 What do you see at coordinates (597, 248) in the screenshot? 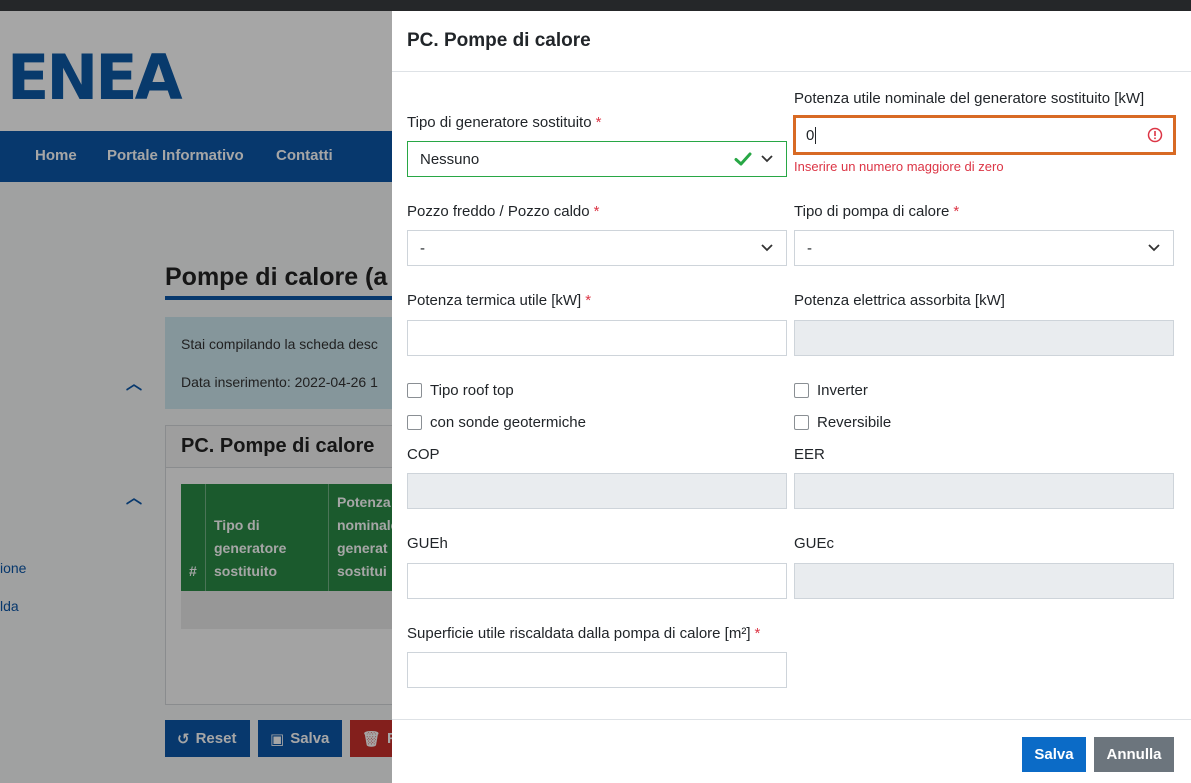
I see `pozzo-select: -` at bounding box center [597, 248].